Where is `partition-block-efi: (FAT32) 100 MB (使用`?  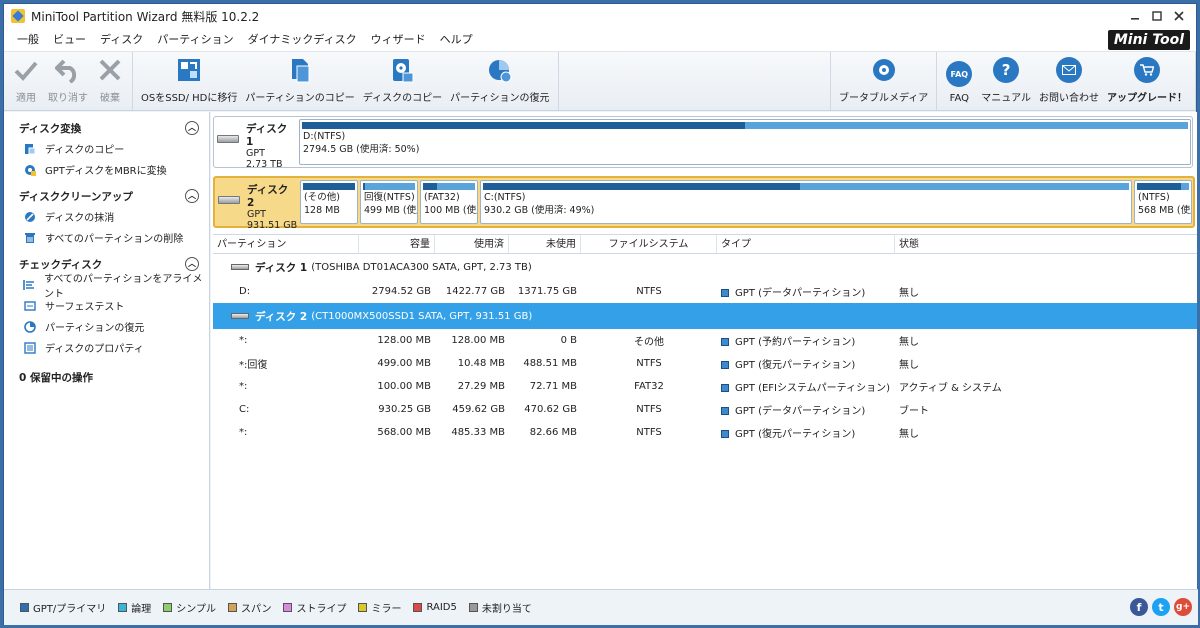
partition-block-efi: (FAT32) 100 MB (使用 is located at coordinates (449, 202).